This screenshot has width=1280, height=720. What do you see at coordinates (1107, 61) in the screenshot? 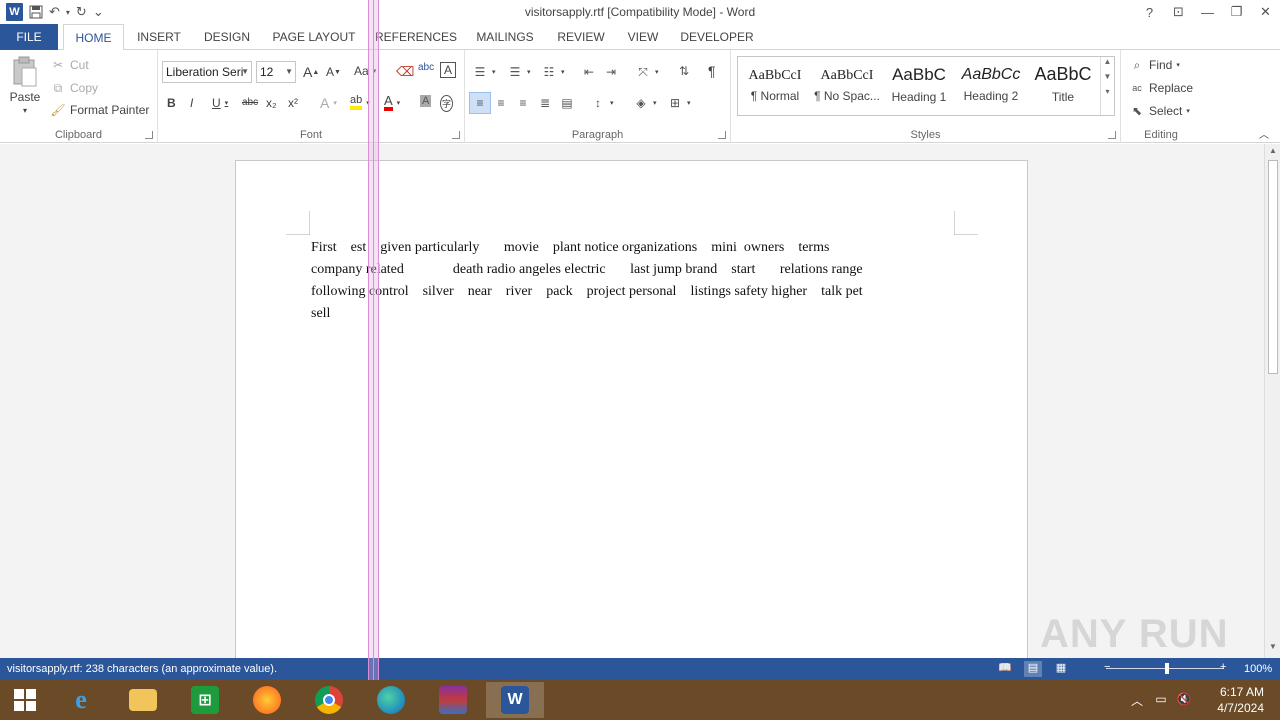
I see `styles-up-icon: ▲` at bounding box center [1107, 61].